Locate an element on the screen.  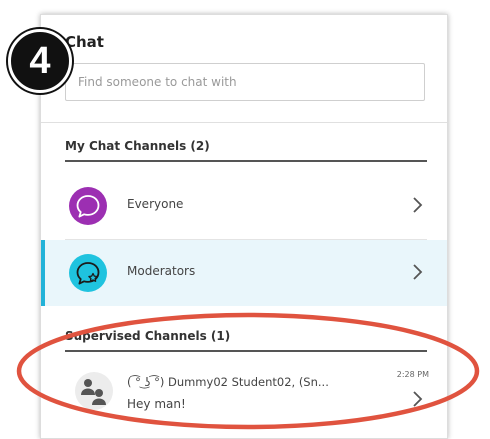
channel-row-everyone: Everyone is located at coordinates (244, 206).